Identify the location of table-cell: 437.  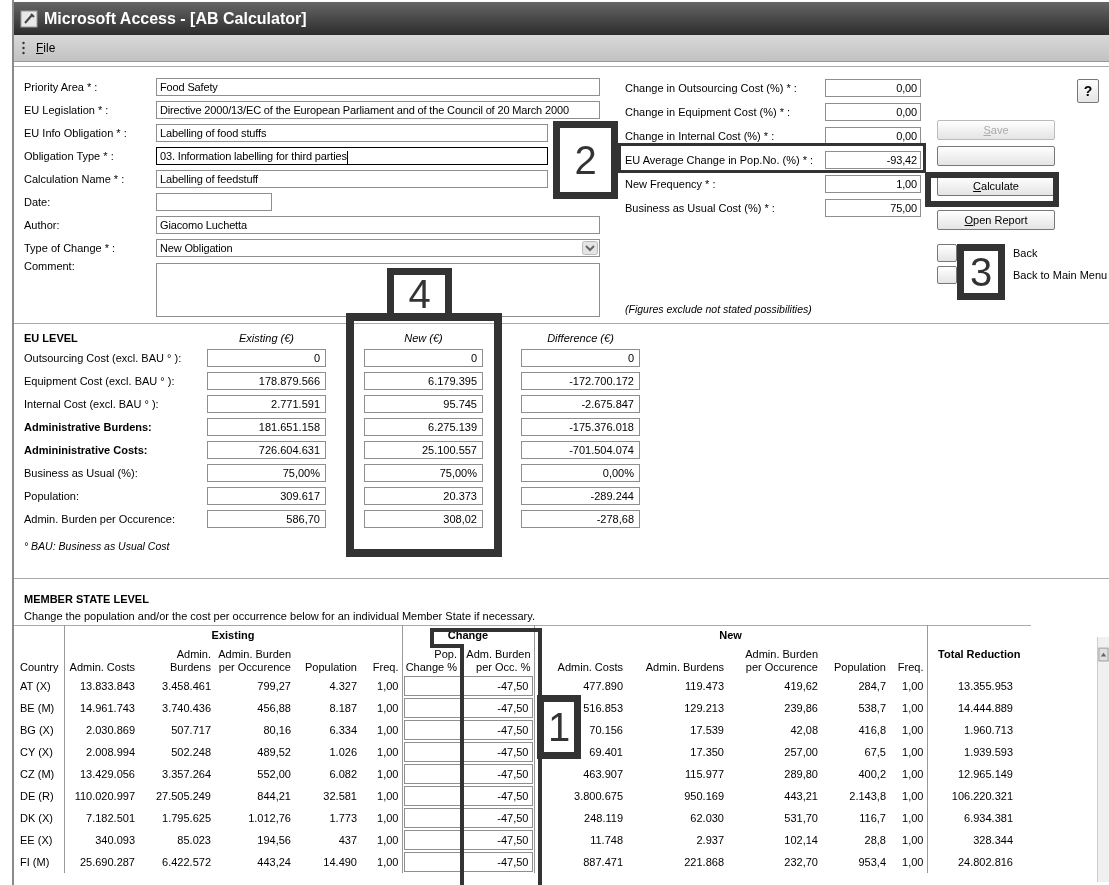
(347, 839).